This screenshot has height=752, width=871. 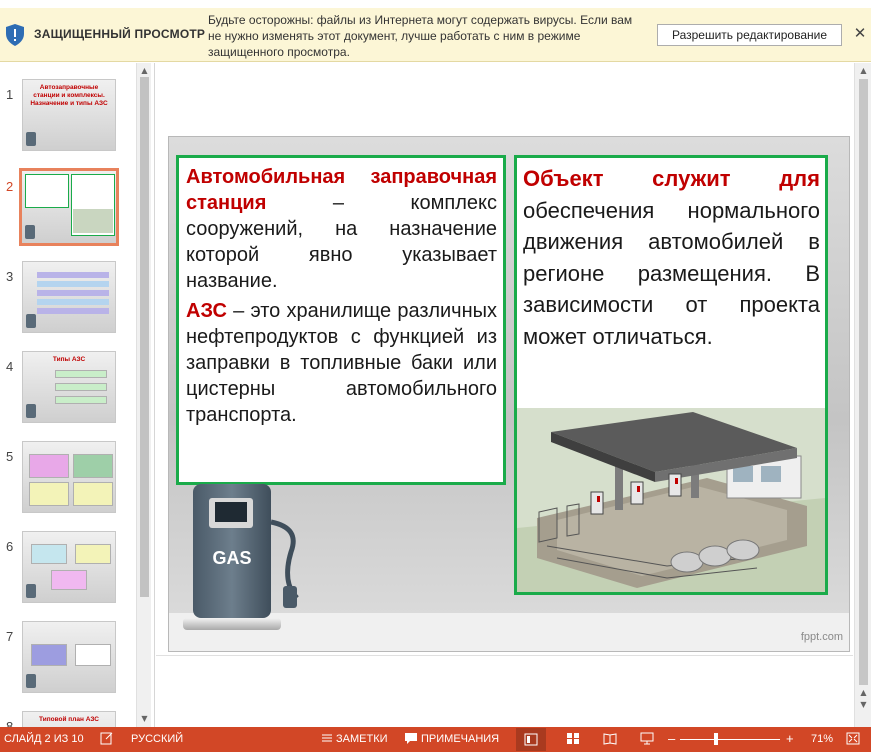 What do you see at coordinates (10, 546) in the screenshot?
I see `thumbnail-number: 6` at bounding box center [10, 546].